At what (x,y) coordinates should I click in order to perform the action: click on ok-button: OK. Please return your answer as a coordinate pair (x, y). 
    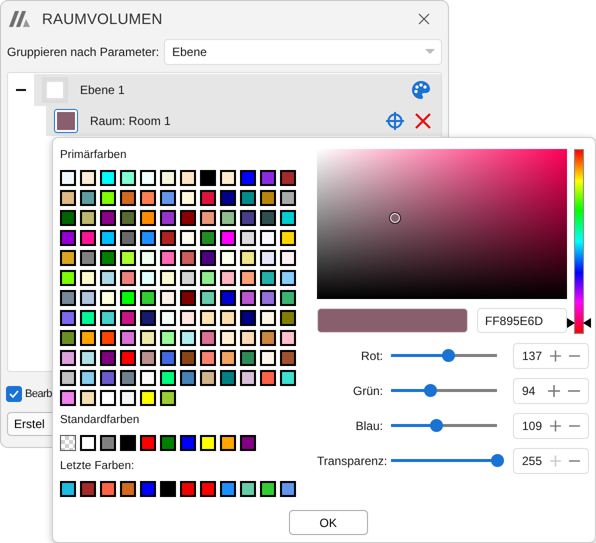
    Looking at the image, I should click on (328, 522).